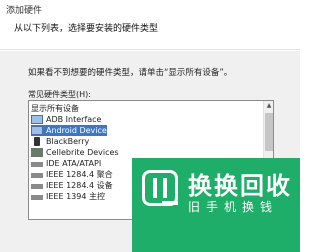  I want to click on chip-icon, so click(37, 152).